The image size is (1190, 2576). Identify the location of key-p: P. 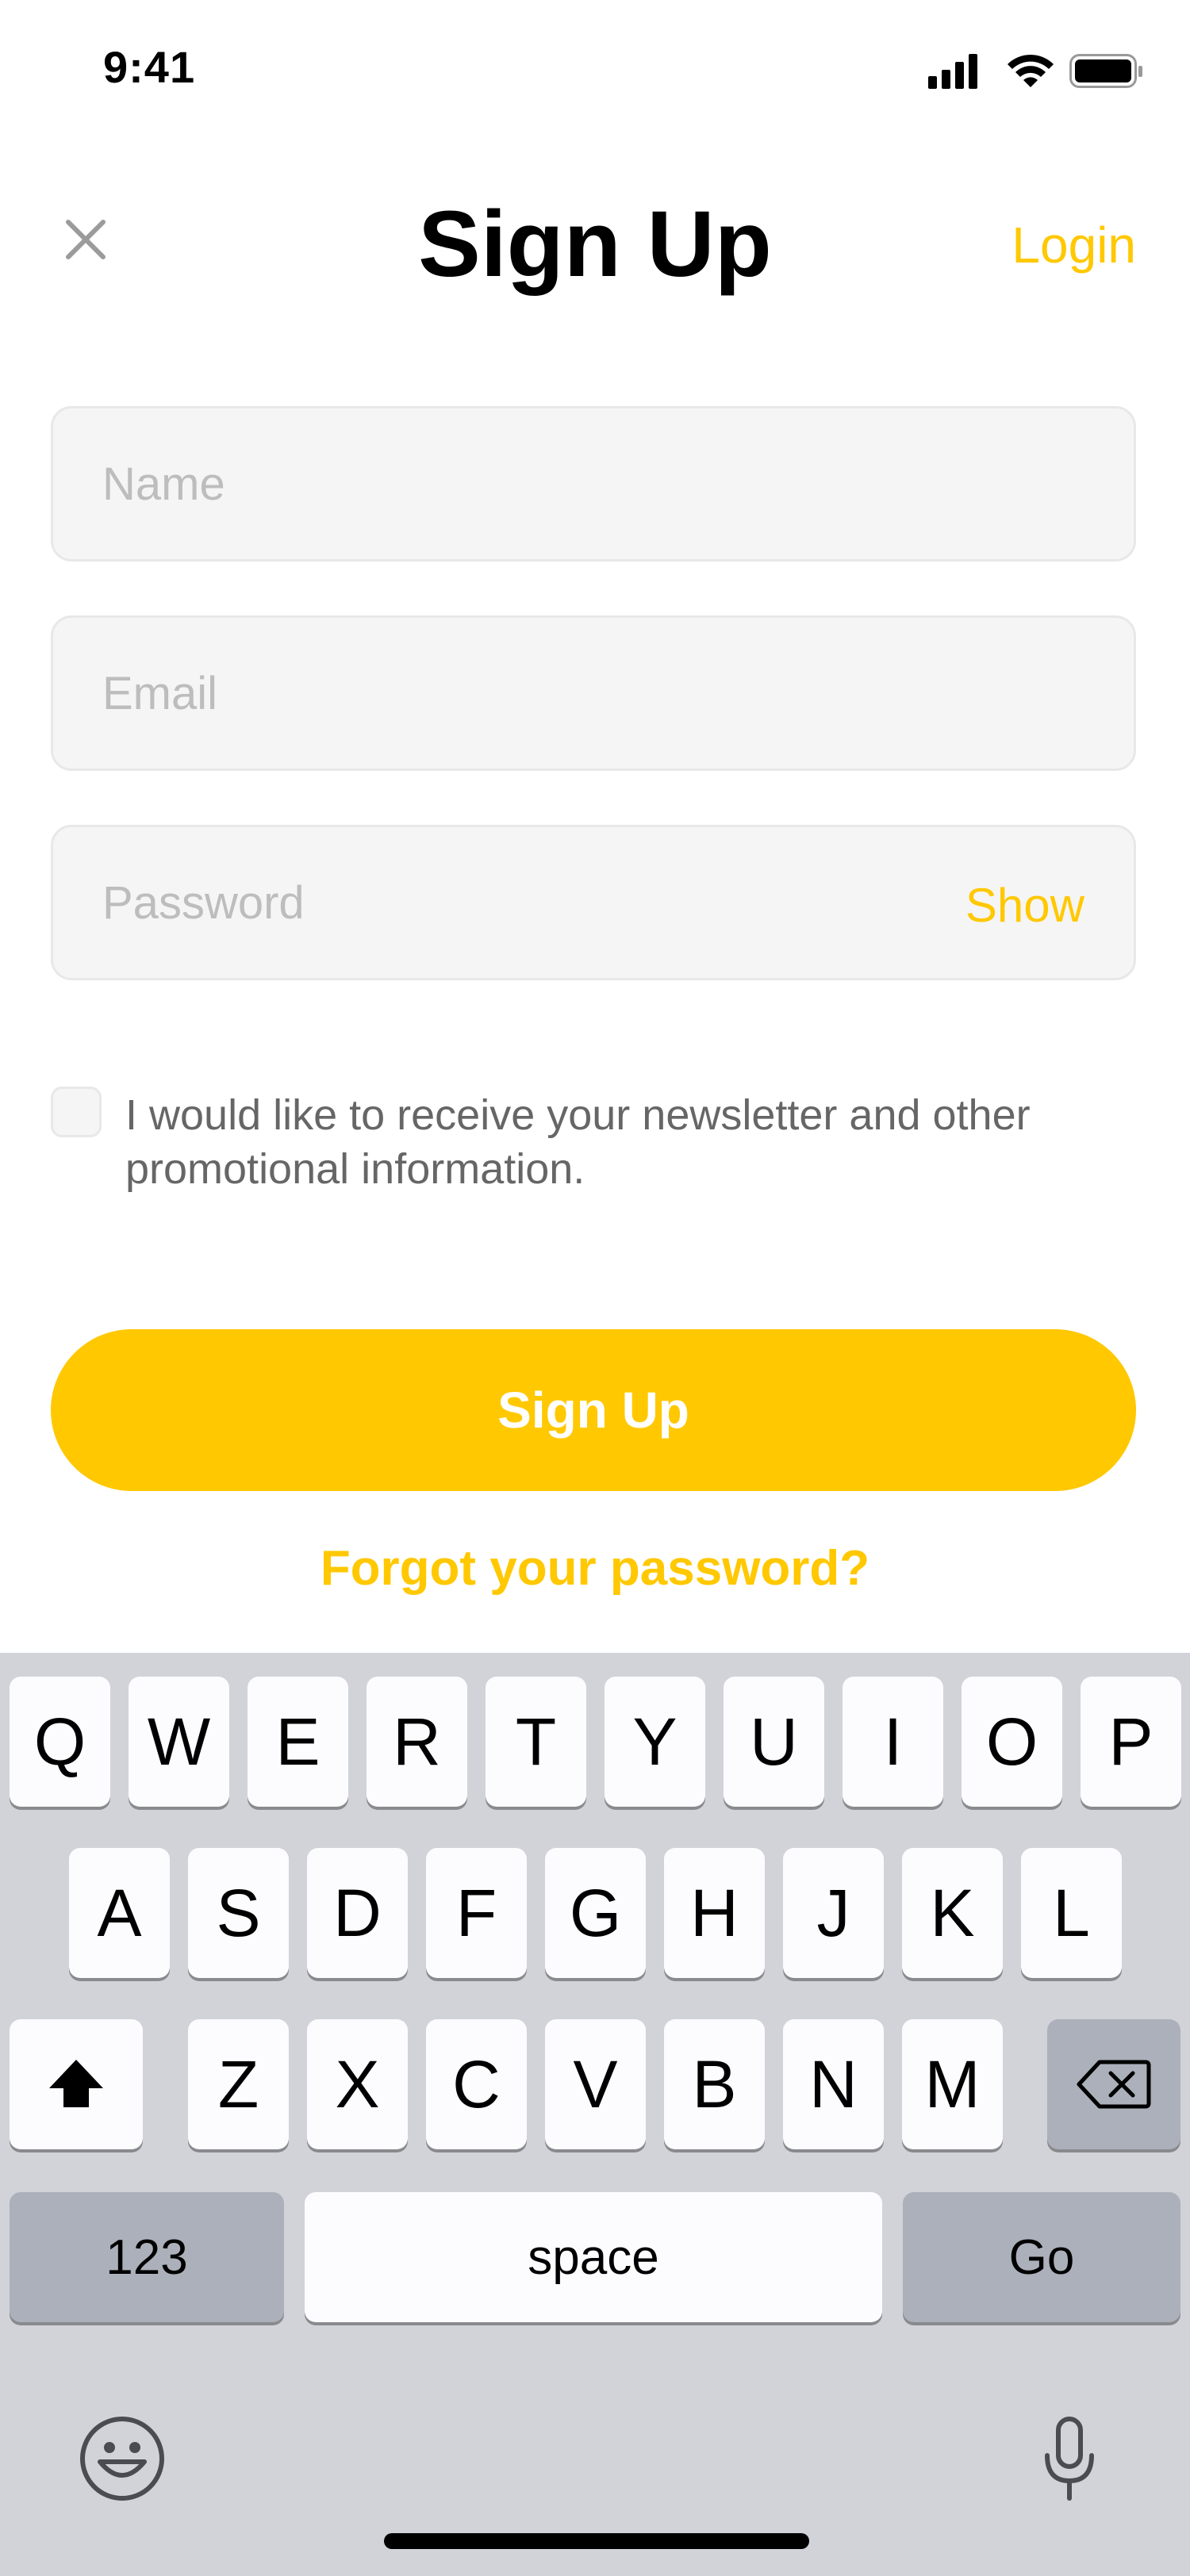
(1131, 1742).